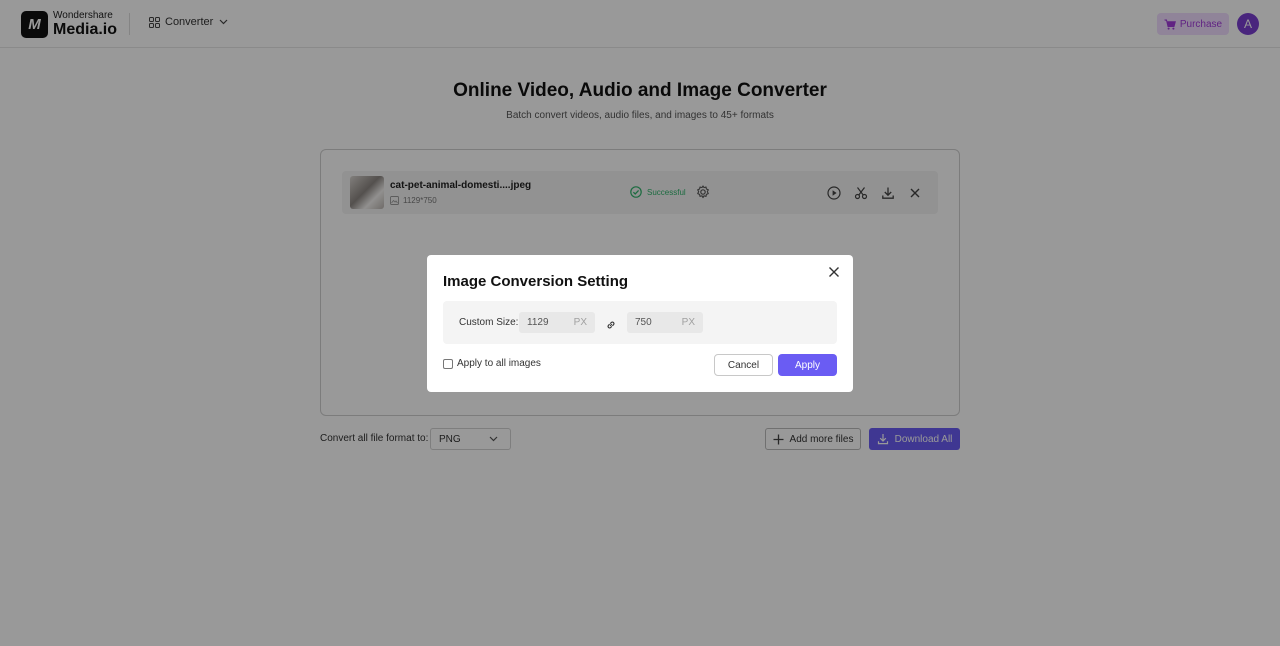  Describe the element at coordinates (665, 322) in the screenshot. I see `height-input: 750 PX` at that location.